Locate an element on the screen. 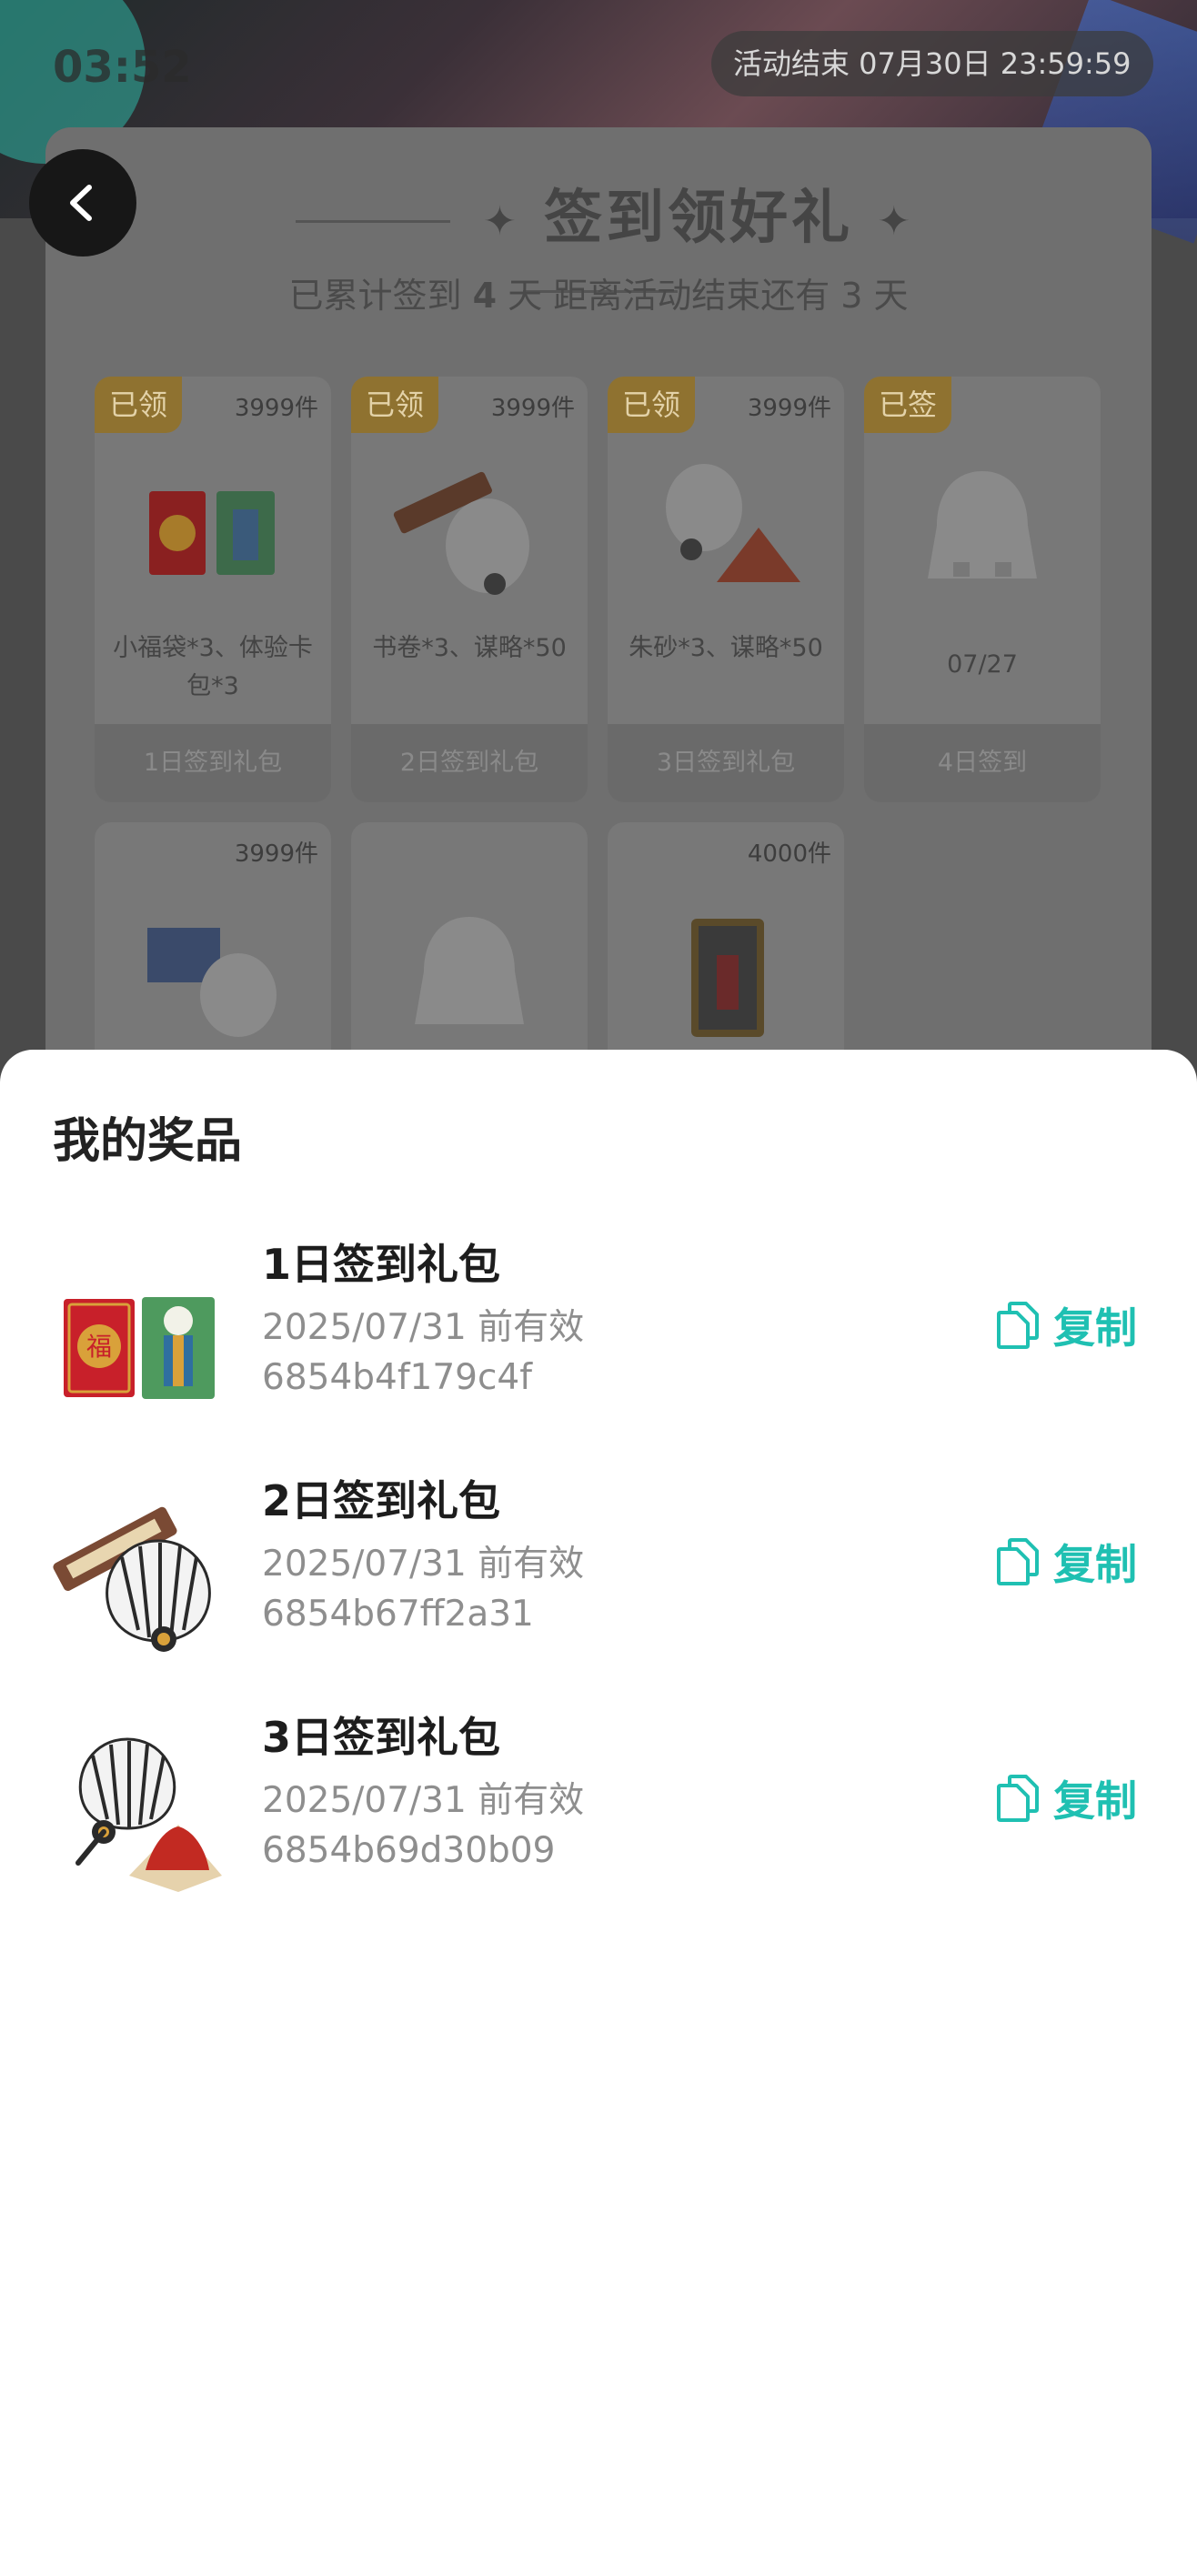  lucky-bag-icon is located at coordinates (212, 533).